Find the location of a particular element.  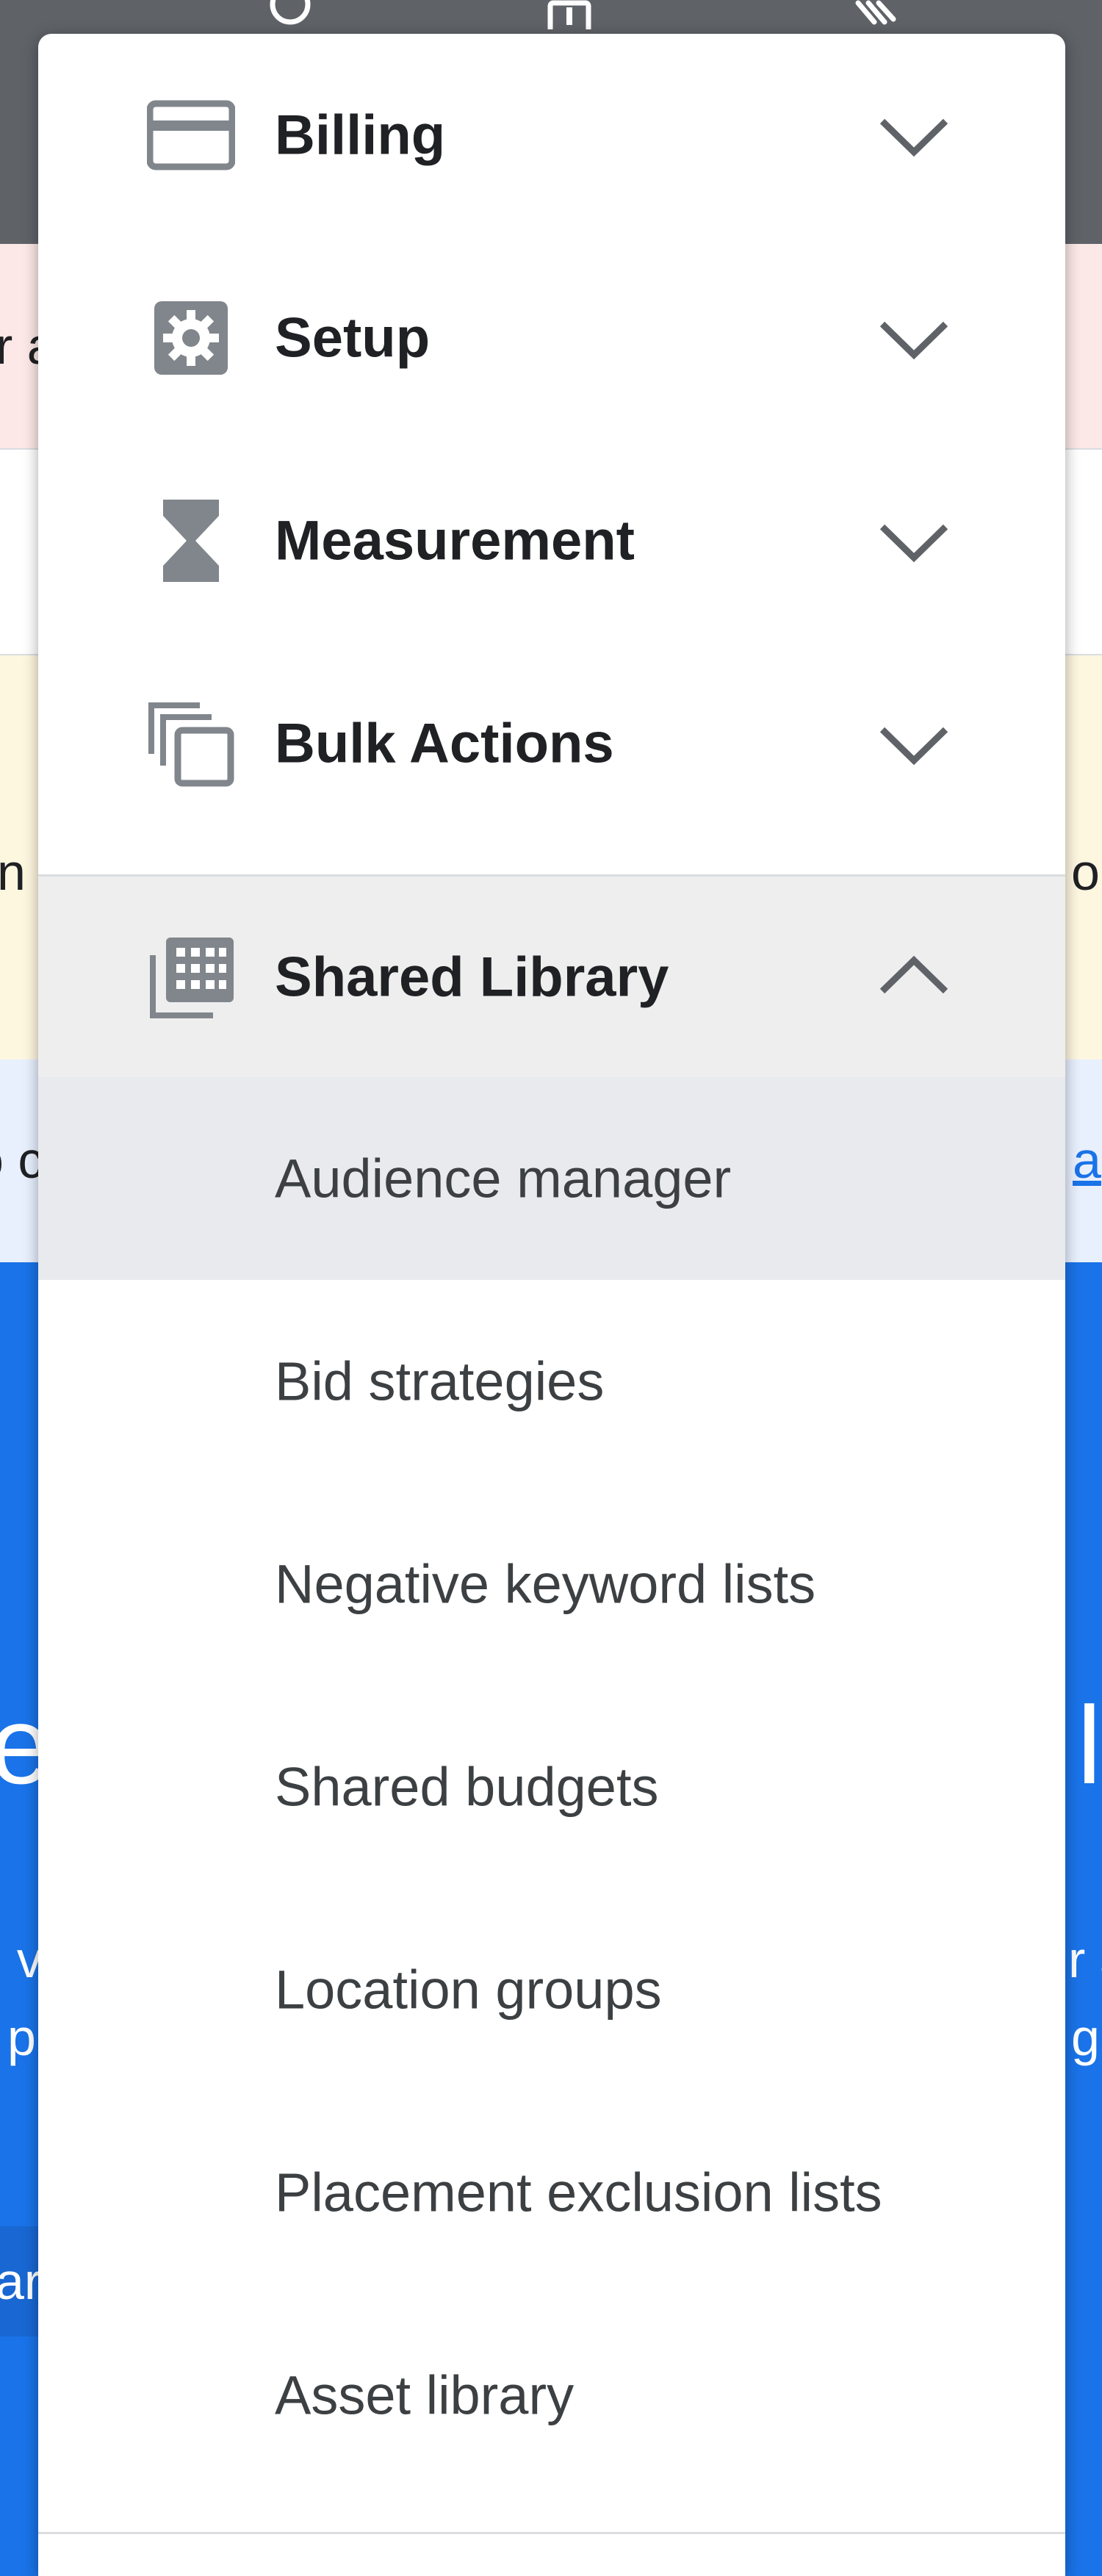

submenu-item-label: Negative keyword lists is located at coordinates (545, 1584).